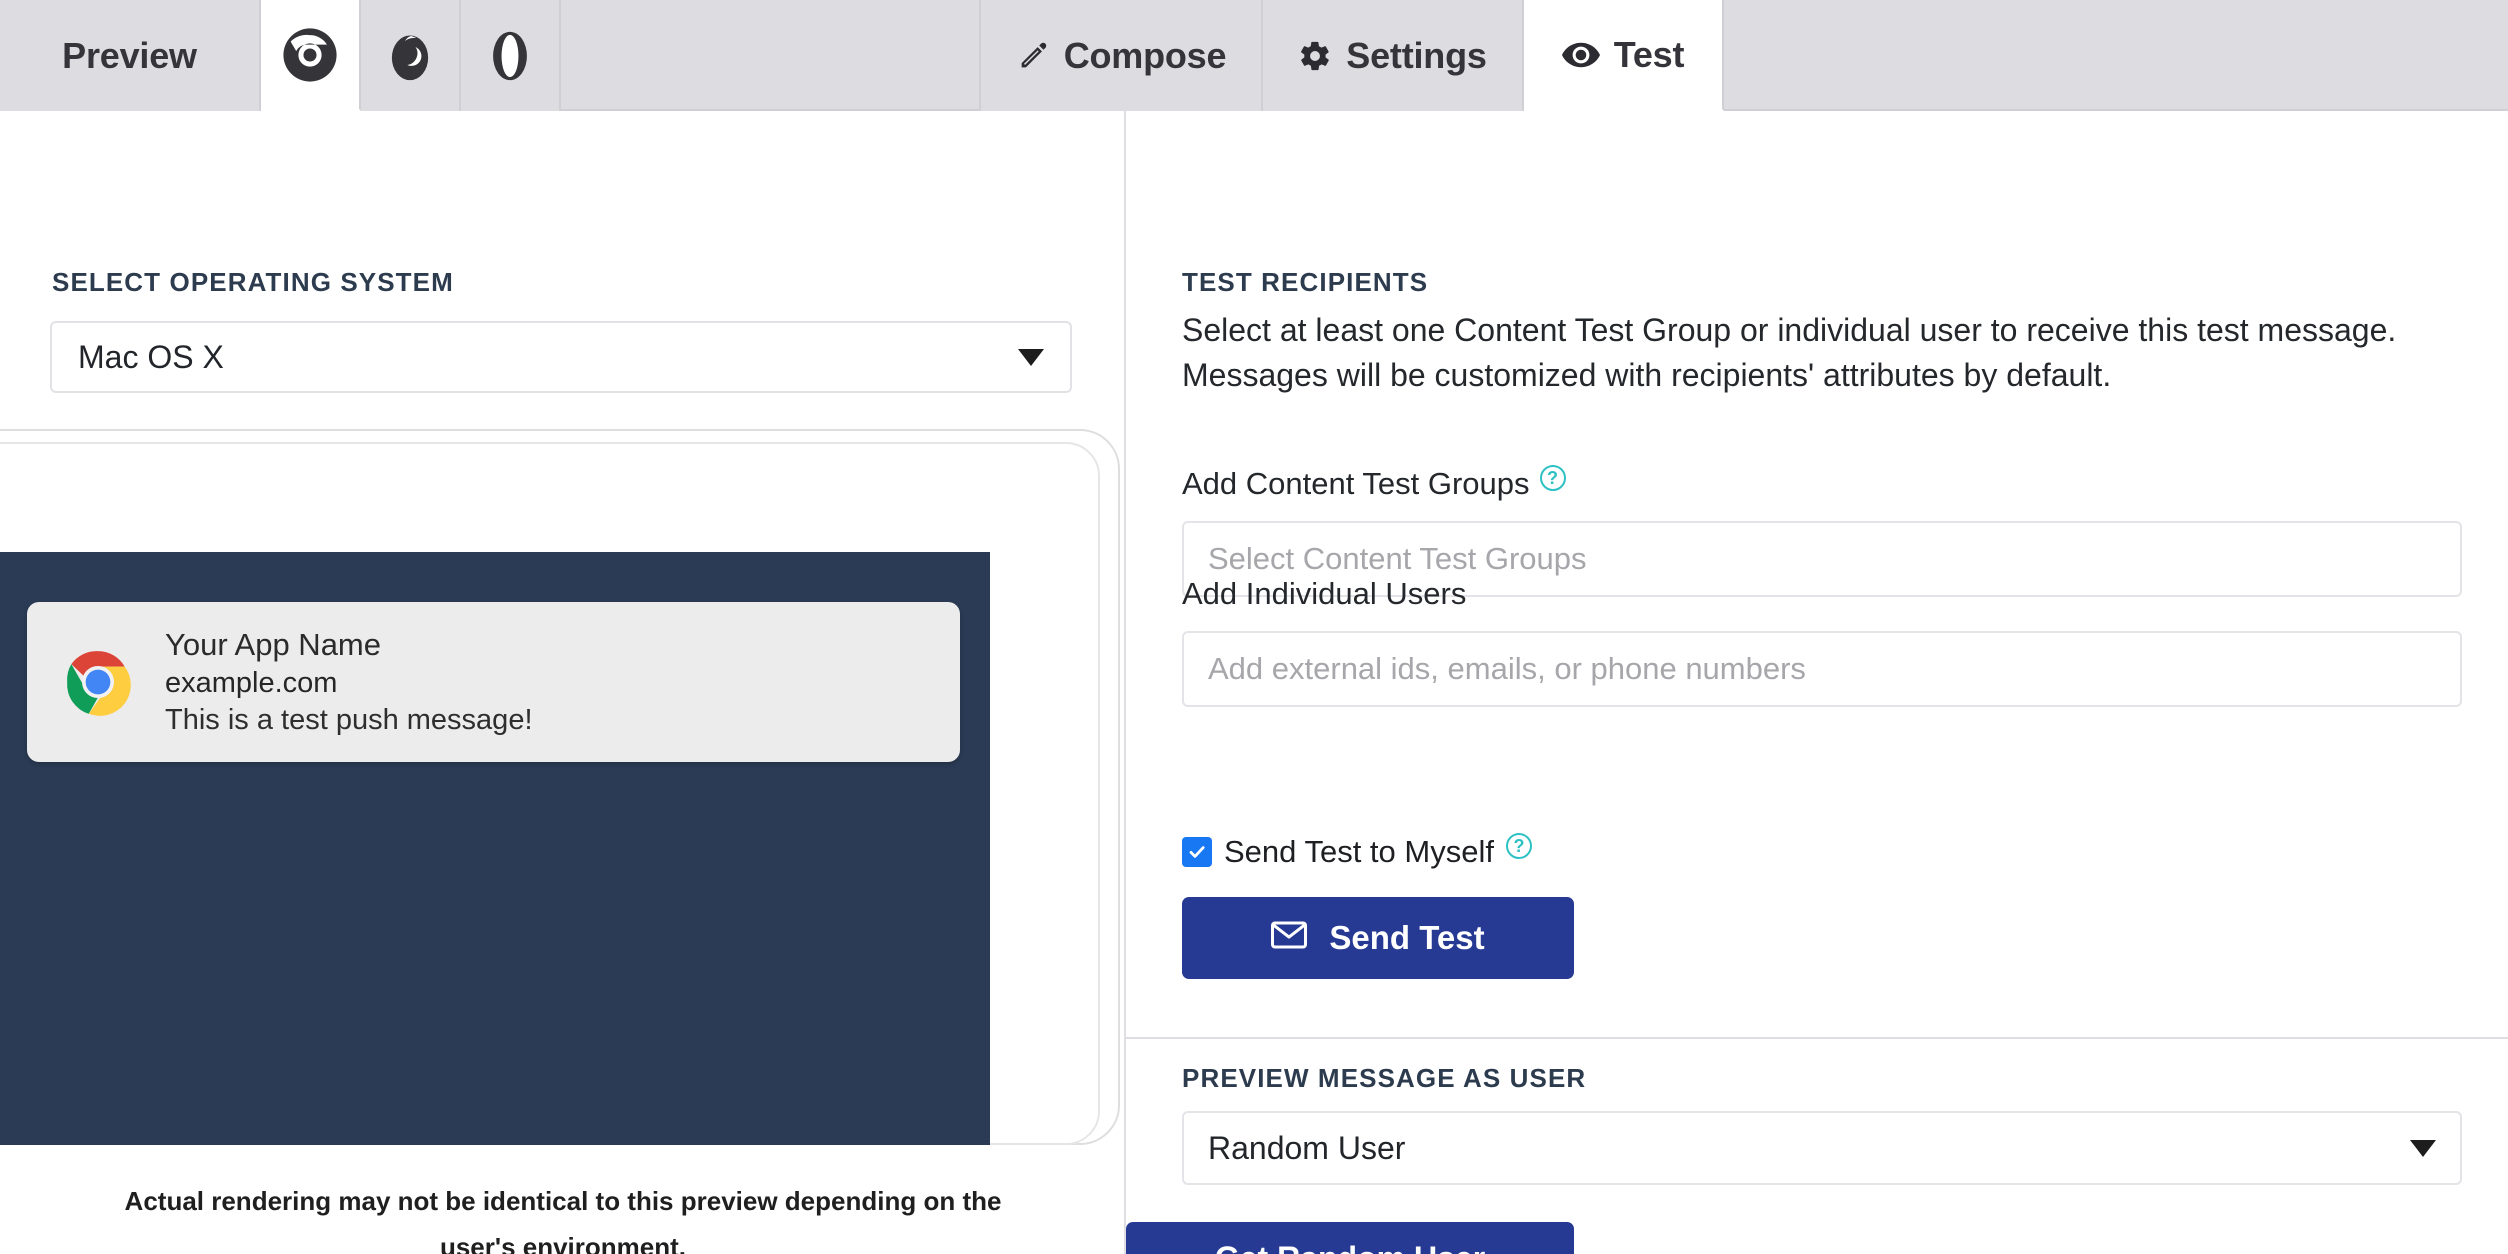 The image size is (2508, 1254). Describe the element at coordinates (1407, 937) in the screenshot. I see `send-test-button-label: Send Test` at that location.